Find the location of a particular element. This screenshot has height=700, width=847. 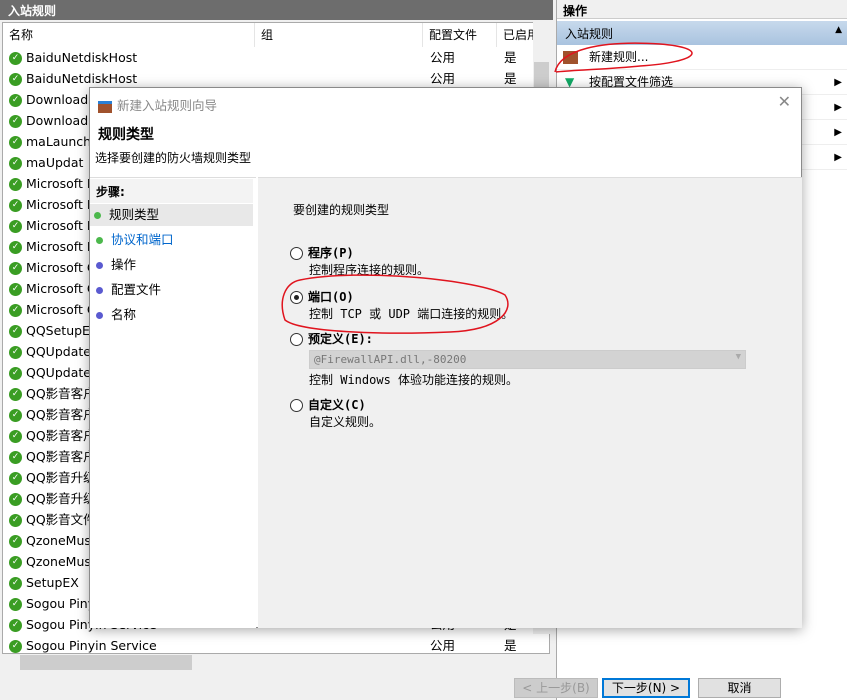

page-heading: 规则类型 is located at coordinates (126, 135).